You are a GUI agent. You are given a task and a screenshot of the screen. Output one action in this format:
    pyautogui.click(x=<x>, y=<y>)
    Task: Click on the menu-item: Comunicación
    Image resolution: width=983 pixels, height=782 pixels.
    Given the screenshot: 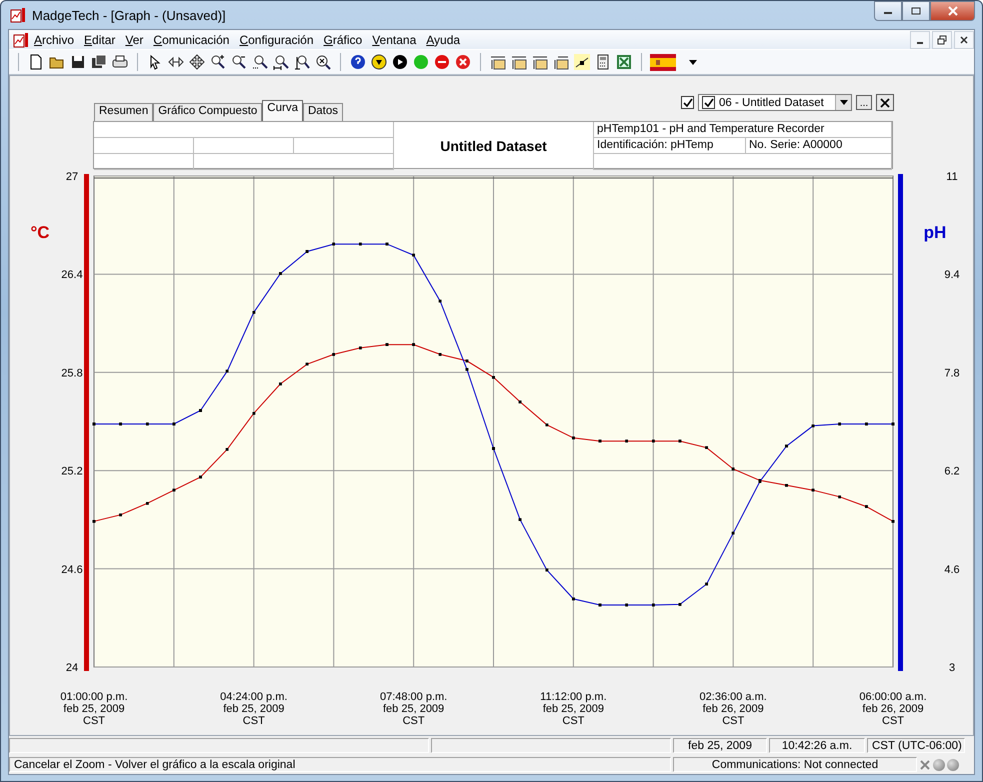 What is the action you would take?
    pyautogui.click(x=191, y=39)
    